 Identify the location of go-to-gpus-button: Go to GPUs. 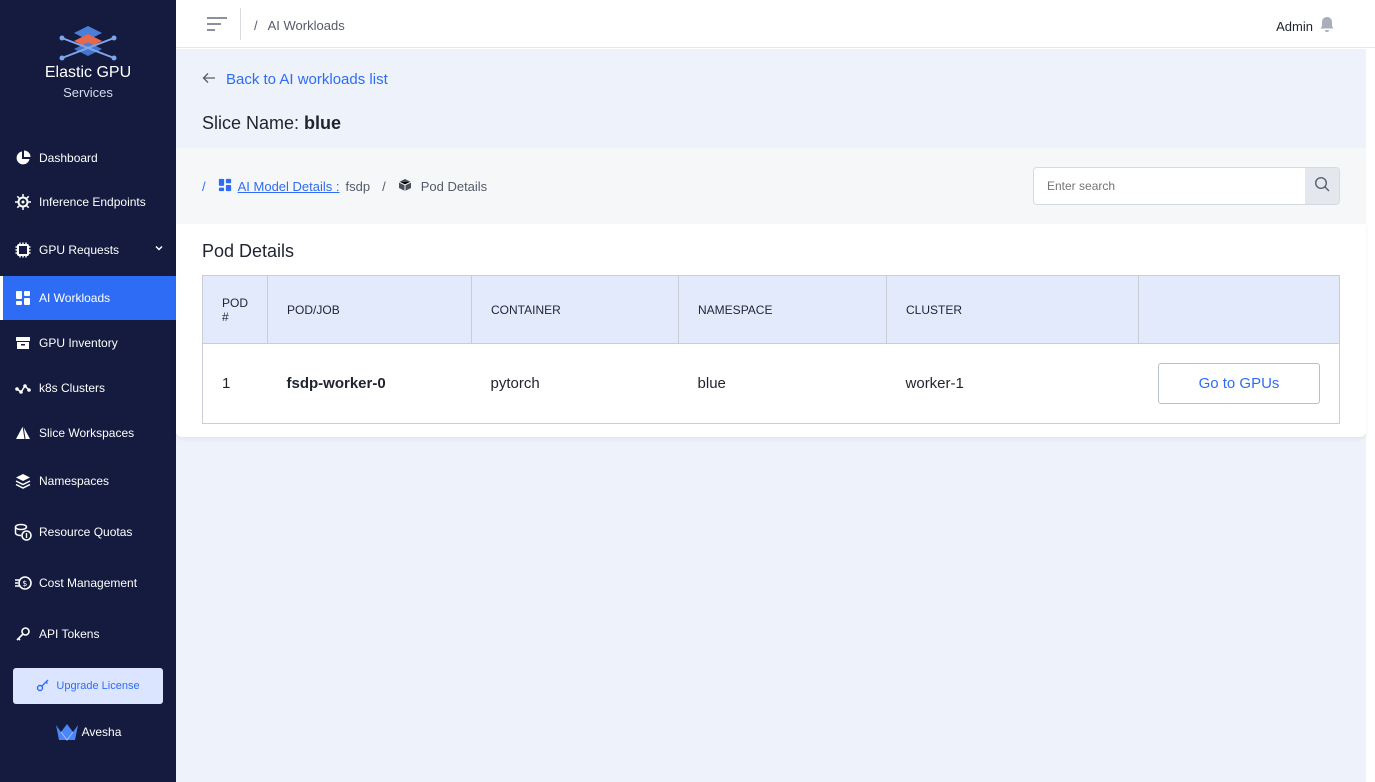
(1239, 383).